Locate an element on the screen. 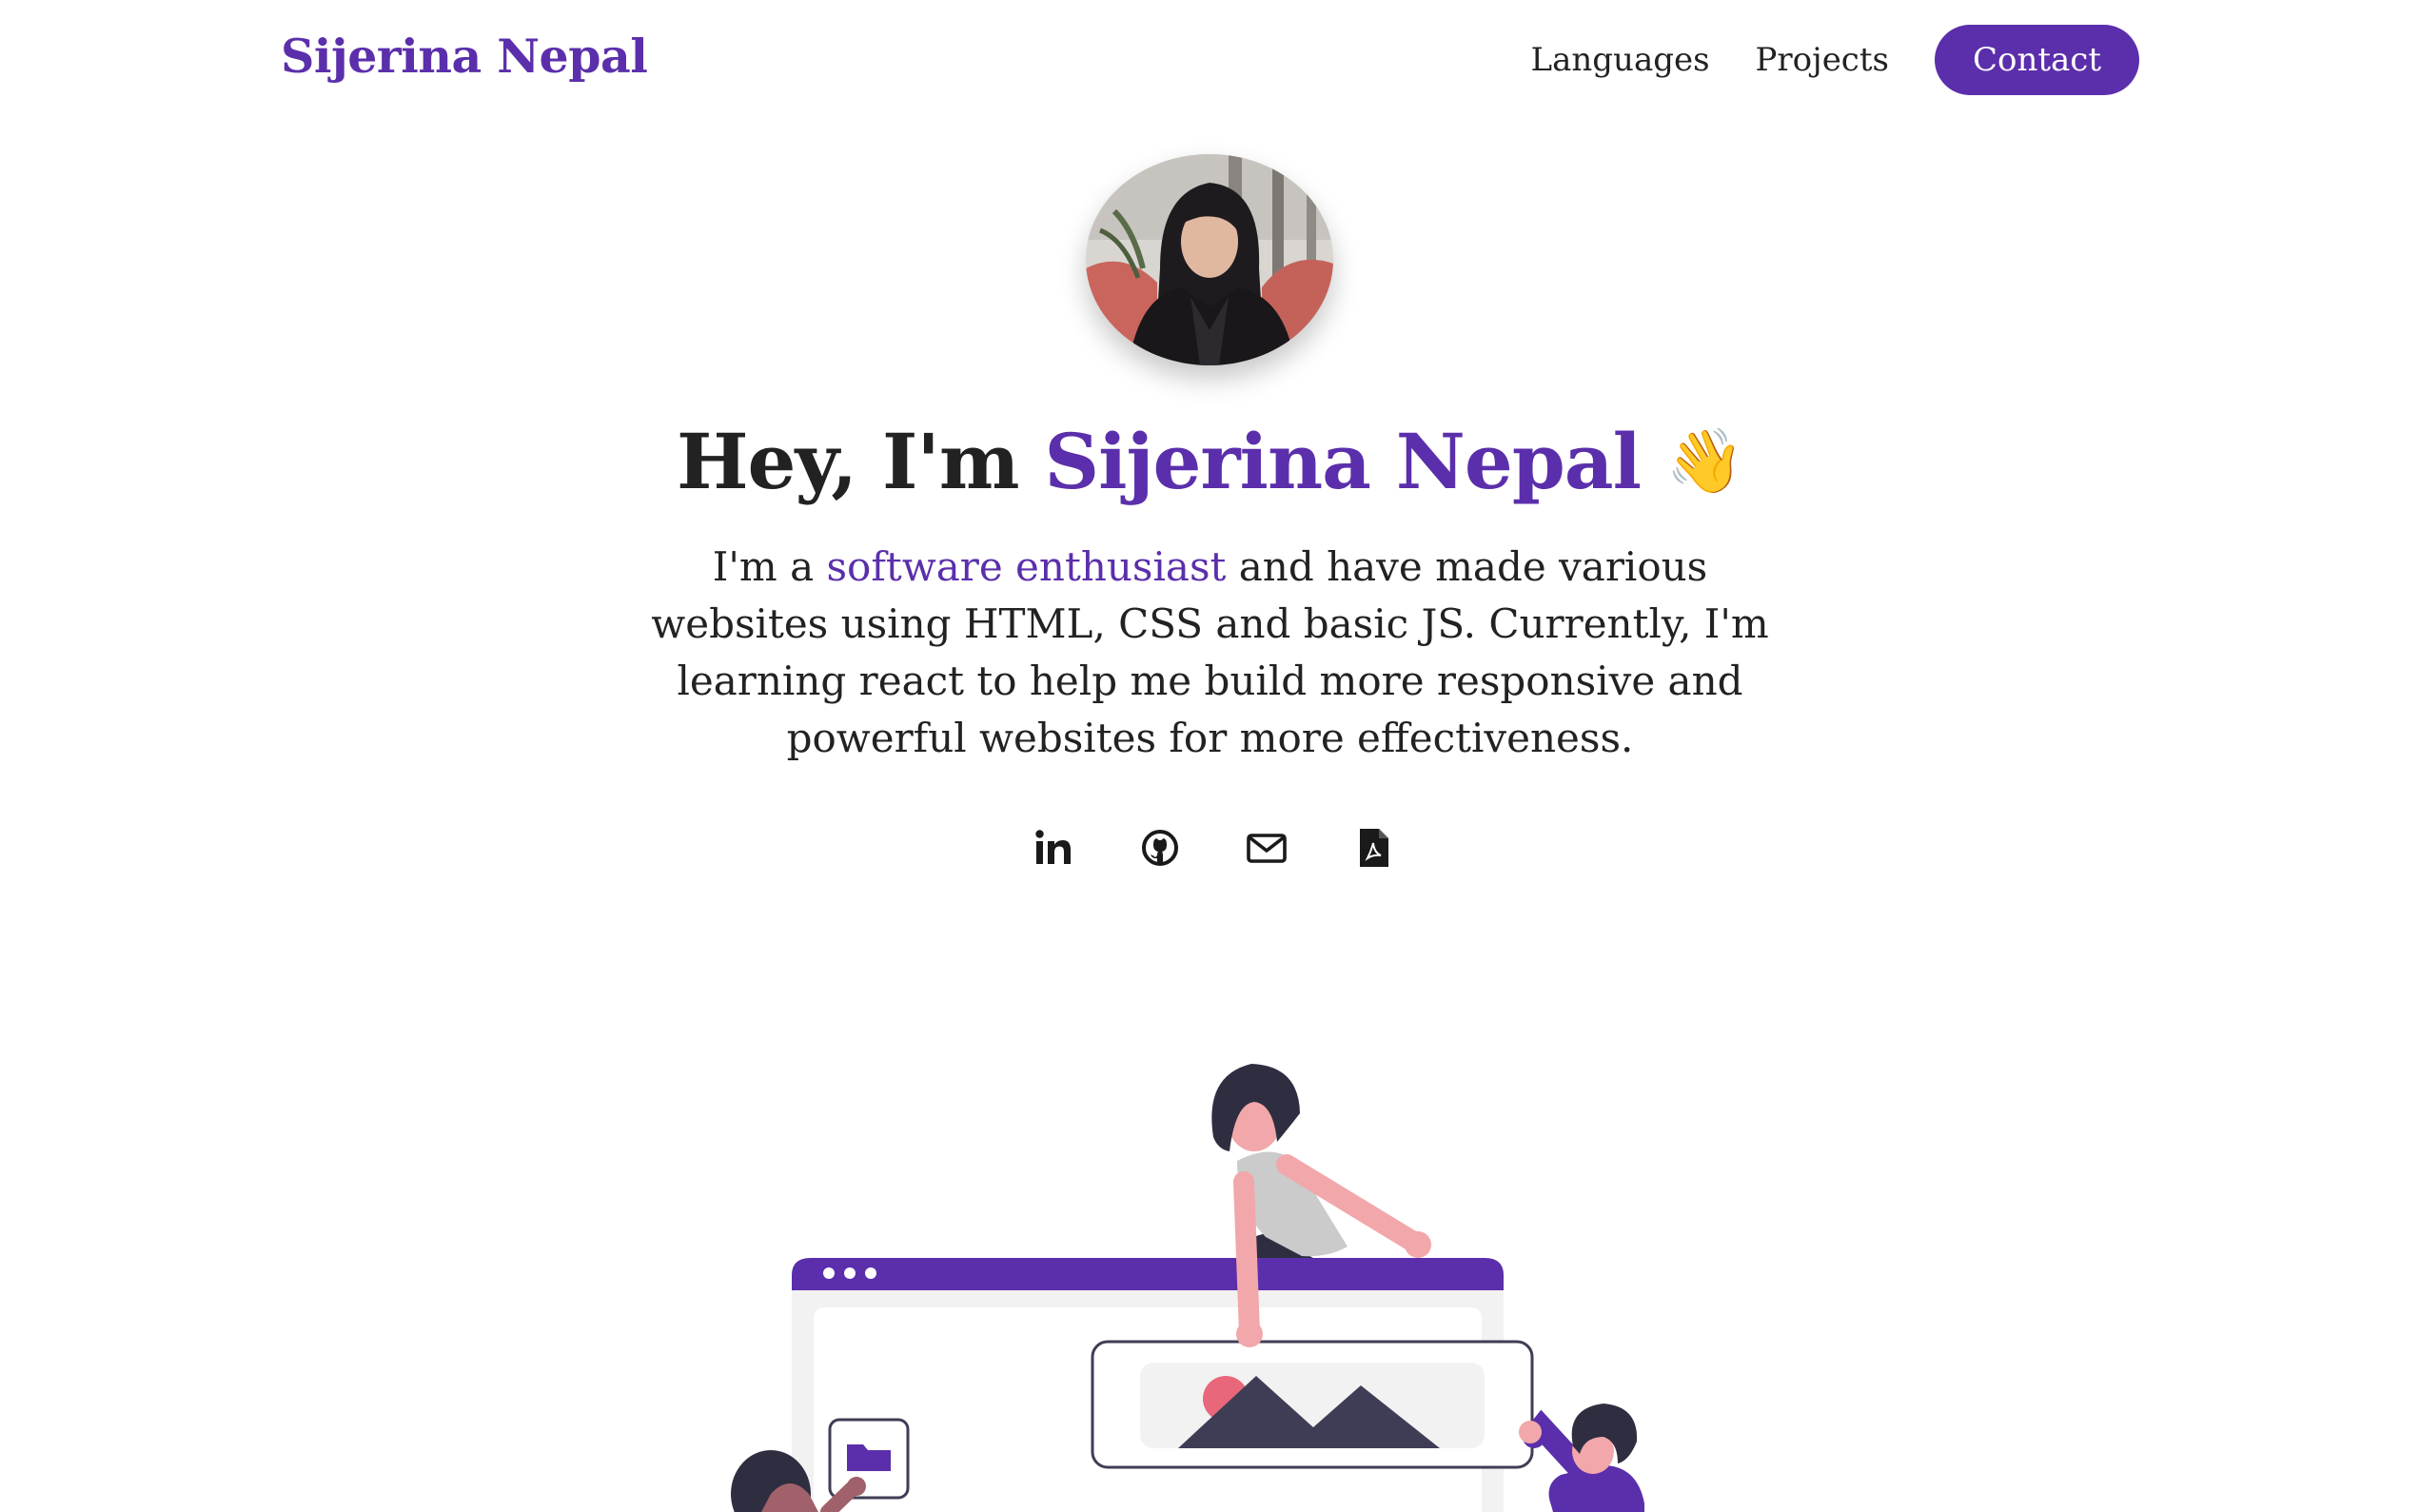 This screenshot has width=2420, height=1512. hero-illustration is located at coordinates (1187, 1288).